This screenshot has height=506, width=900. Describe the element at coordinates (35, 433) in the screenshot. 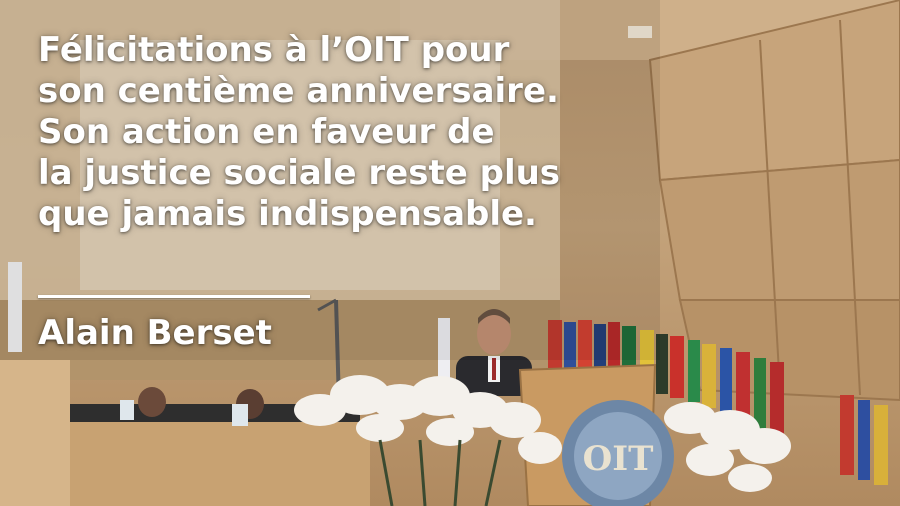

I see `left-column` at that location.